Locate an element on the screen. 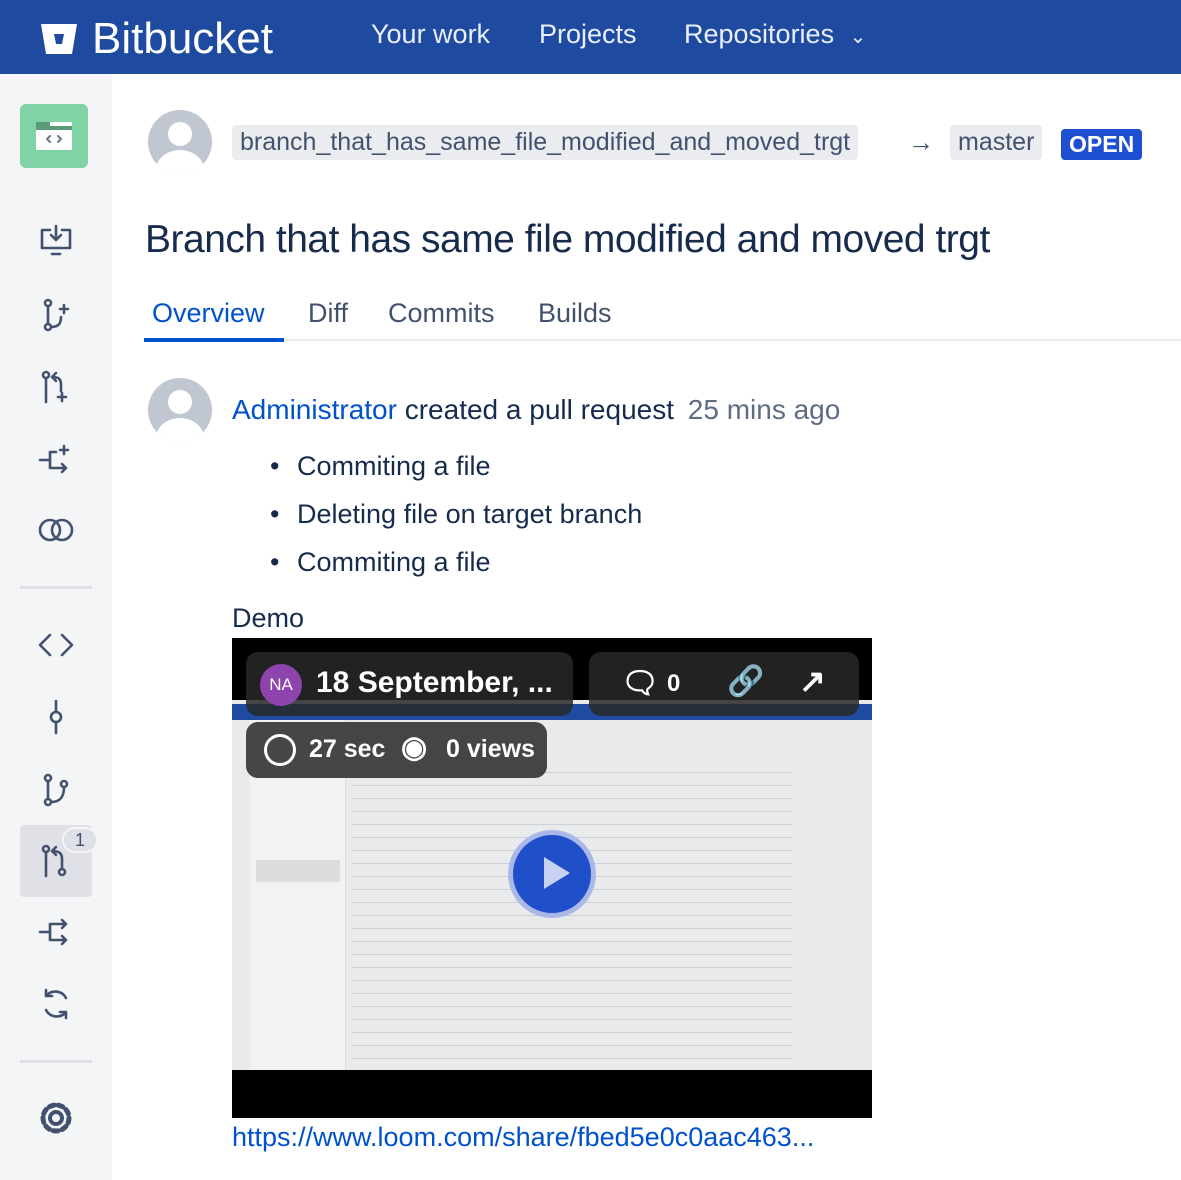  create-fork-icon is located at coordinates (56, 460).